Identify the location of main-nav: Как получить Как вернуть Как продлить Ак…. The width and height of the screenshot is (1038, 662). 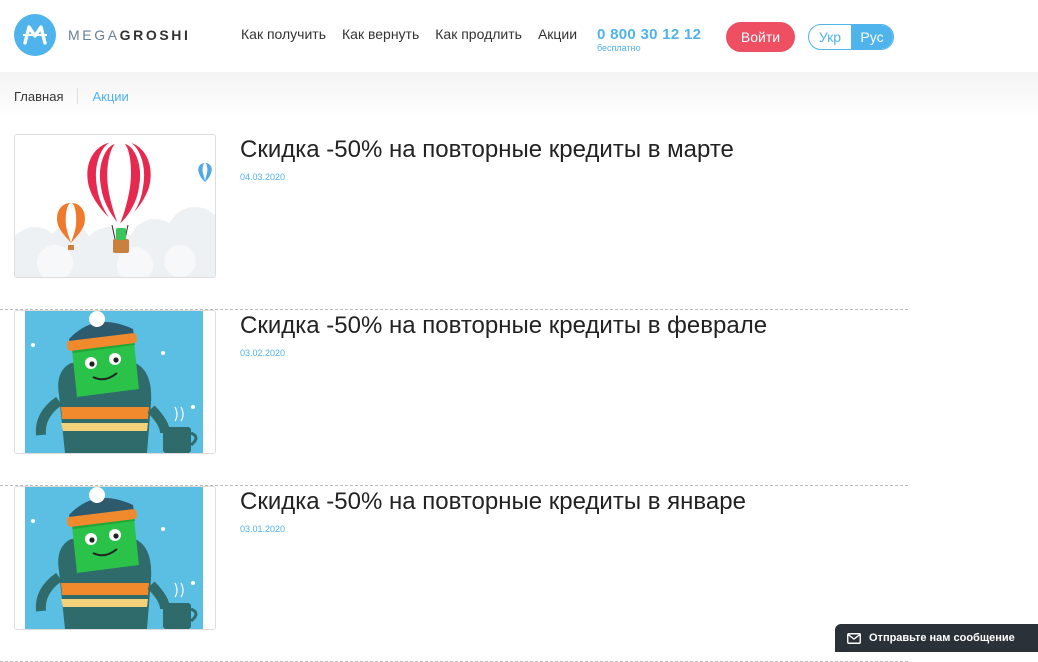
(417, 34).